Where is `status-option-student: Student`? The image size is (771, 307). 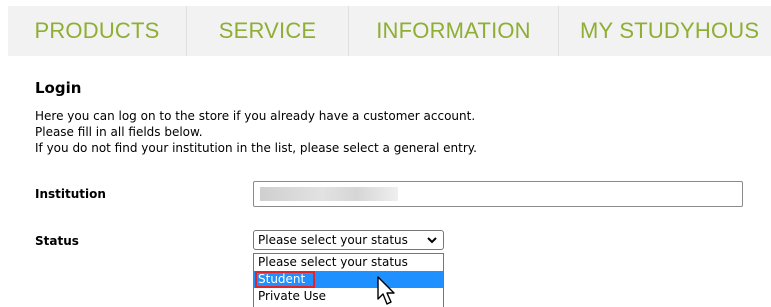 status-option-student: Student is located at coordinates (348, 279).